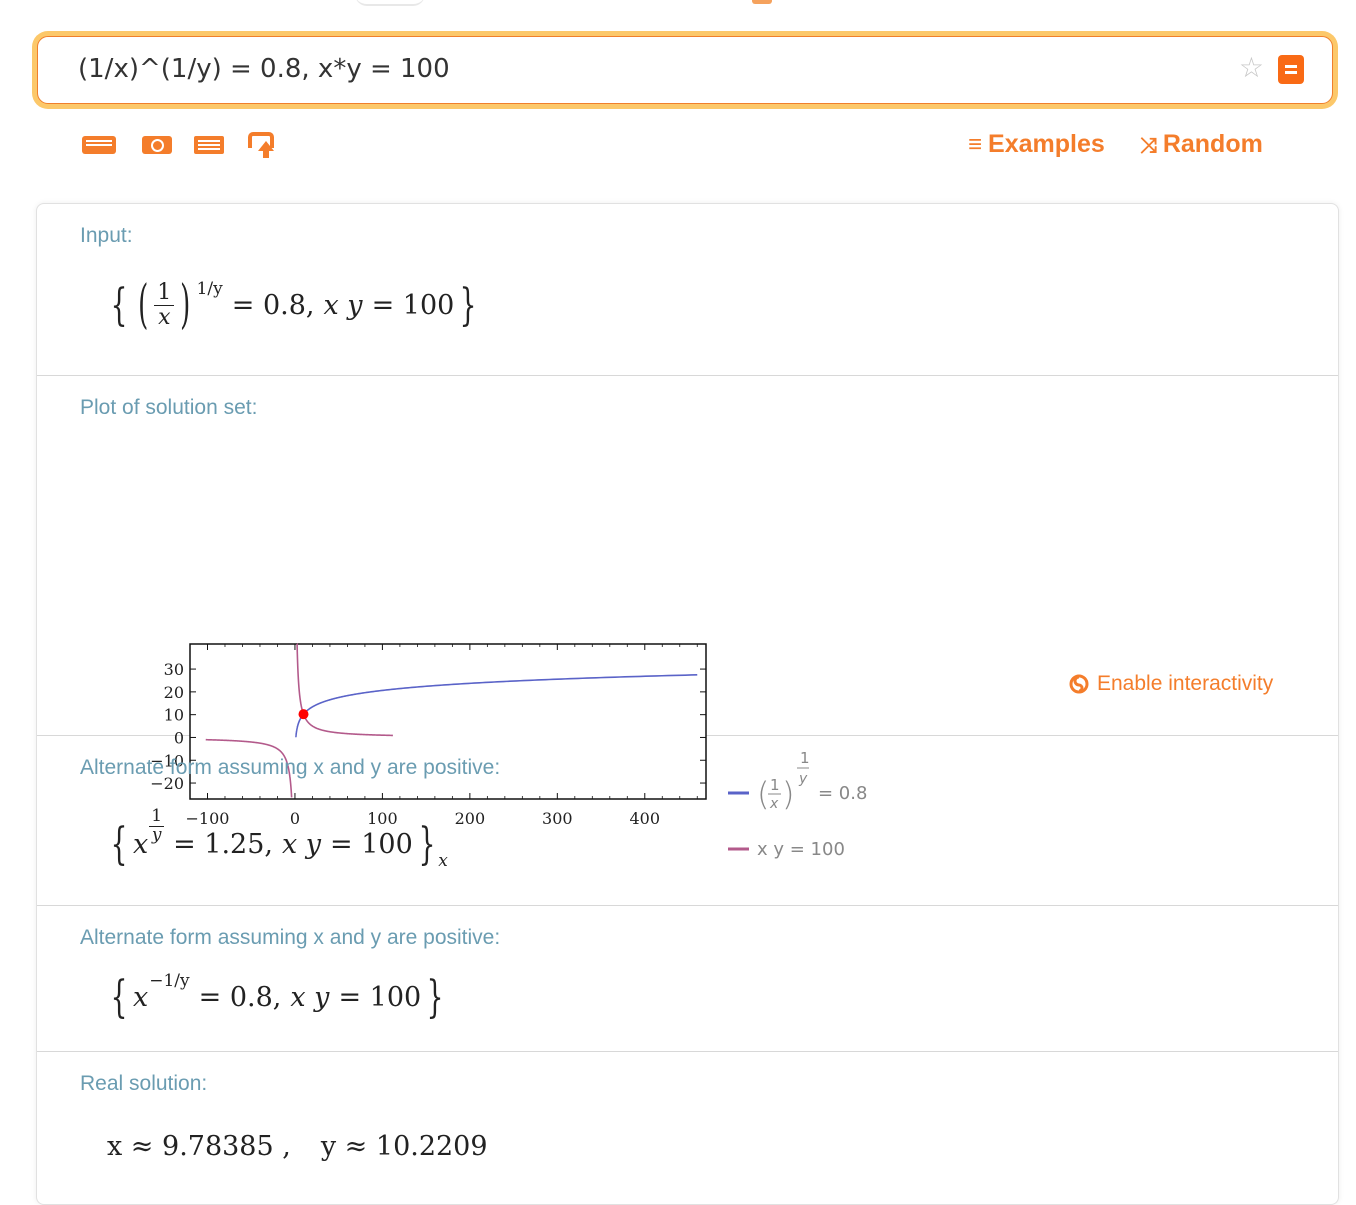 Image resolution: width=1356 pixels, height=1205 pixels. What do you see at coordinates (169, 407) in the screenshot?
I see `pod-title: Plot of solution set:` at bounding box center [169, 407].